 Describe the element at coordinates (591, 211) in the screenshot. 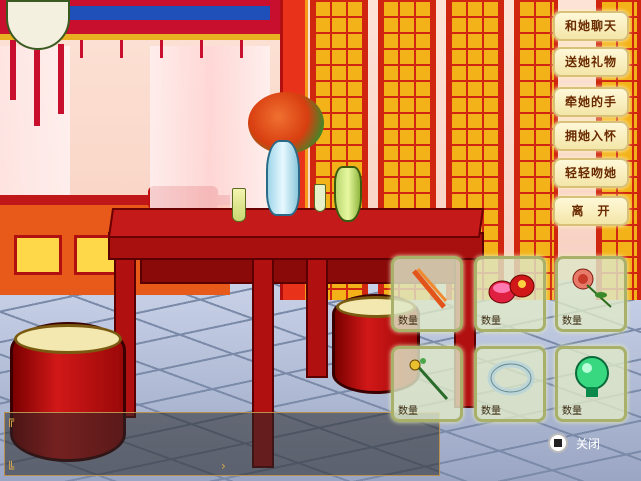

I see `menu-leave-button: 离 开` at that location.